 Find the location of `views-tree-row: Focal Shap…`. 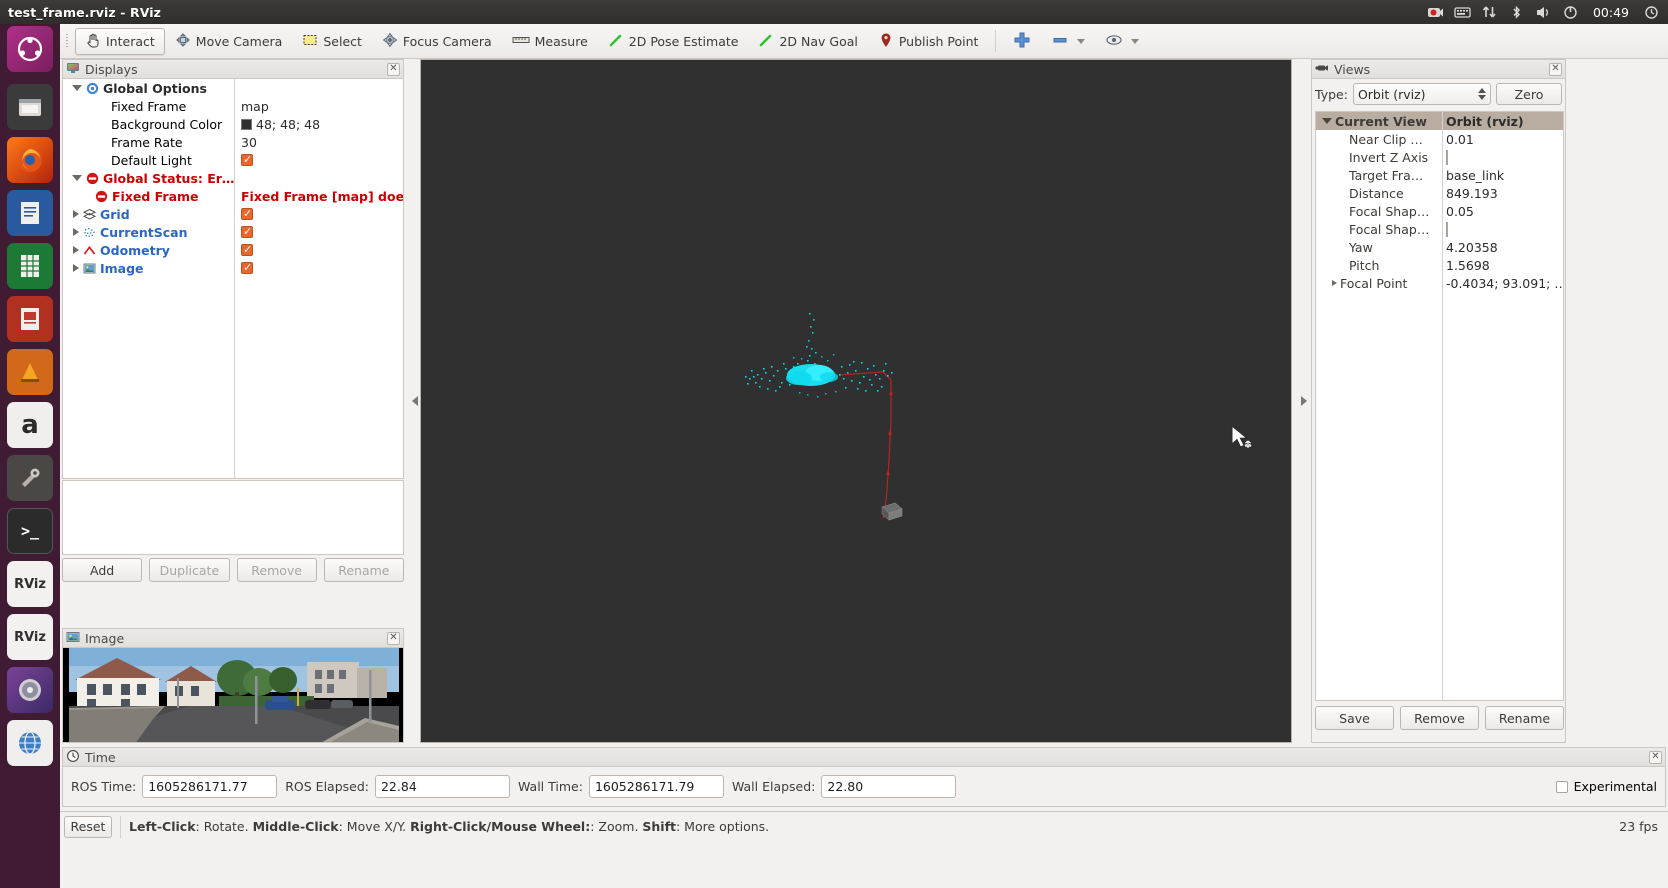

views-tree-row: Focal Shap… is located at coordinates (1439, 229).